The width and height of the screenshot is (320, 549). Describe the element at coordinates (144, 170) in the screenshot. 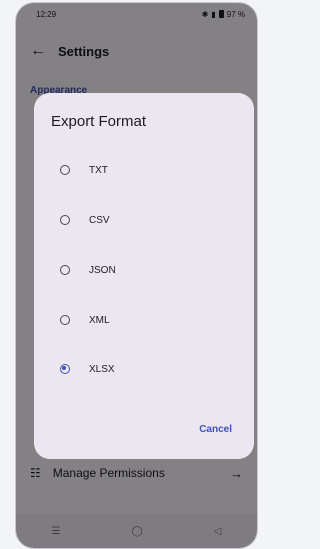

I see `option-txt: TXT` at that location.